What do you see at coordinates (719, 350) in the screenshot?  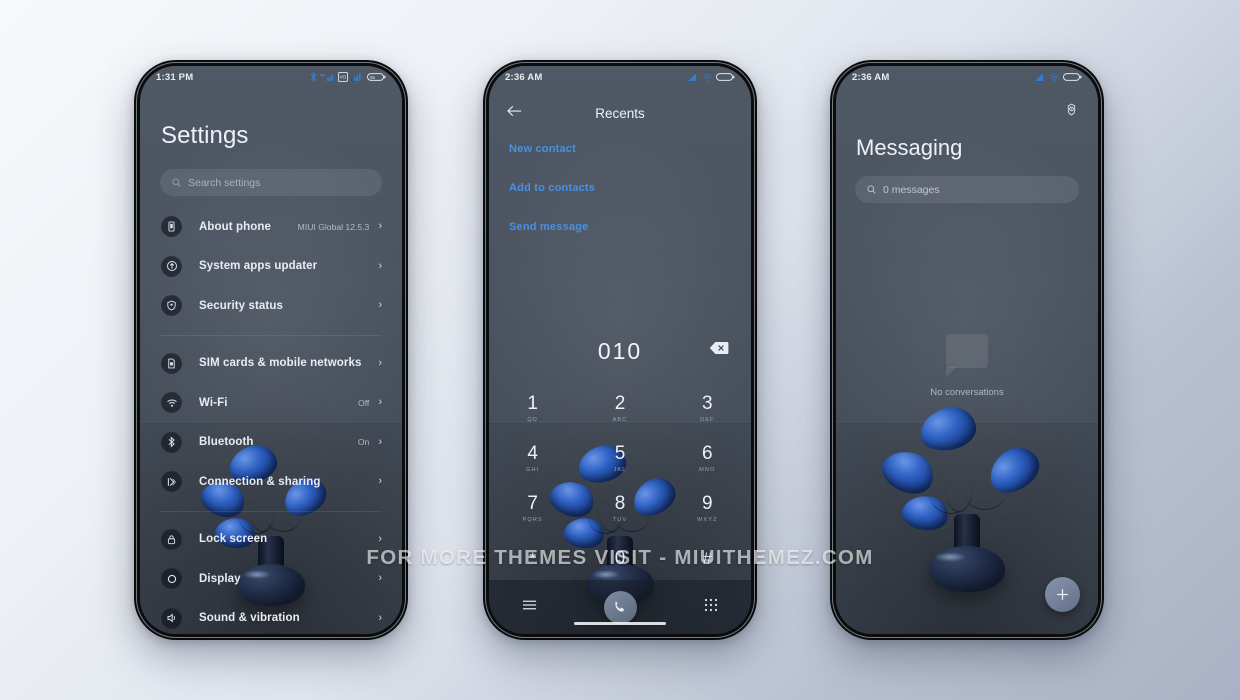 I see `backspace-icon` at bounding box center [719, 350].